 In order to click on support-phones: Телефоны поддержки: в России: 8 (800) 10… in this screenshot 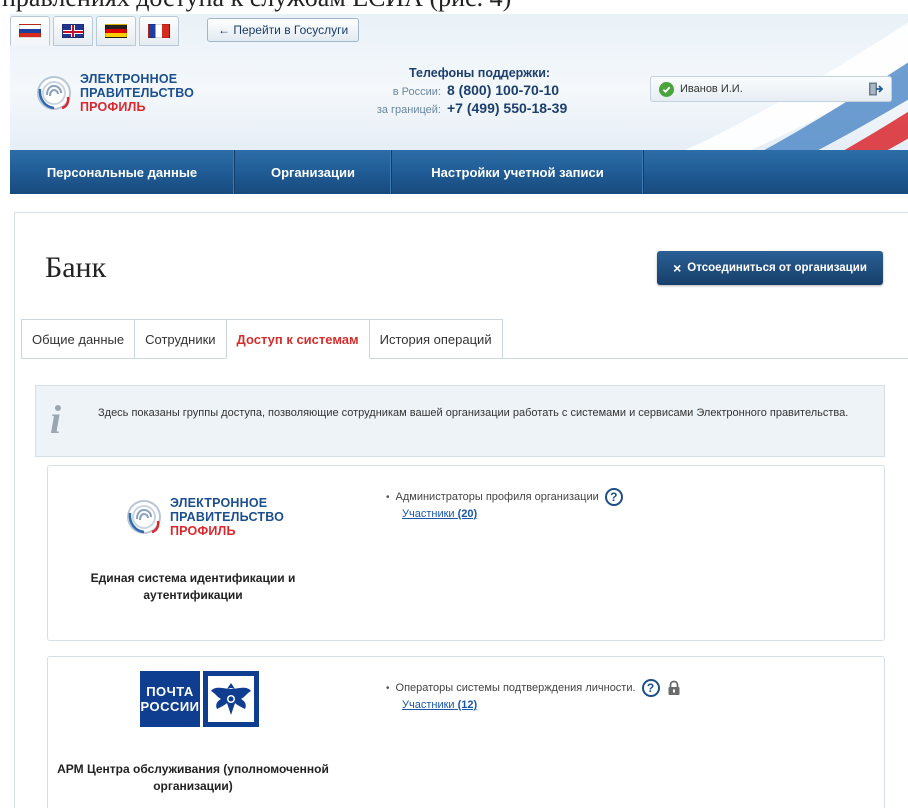, I will do `click(486, 91)`.